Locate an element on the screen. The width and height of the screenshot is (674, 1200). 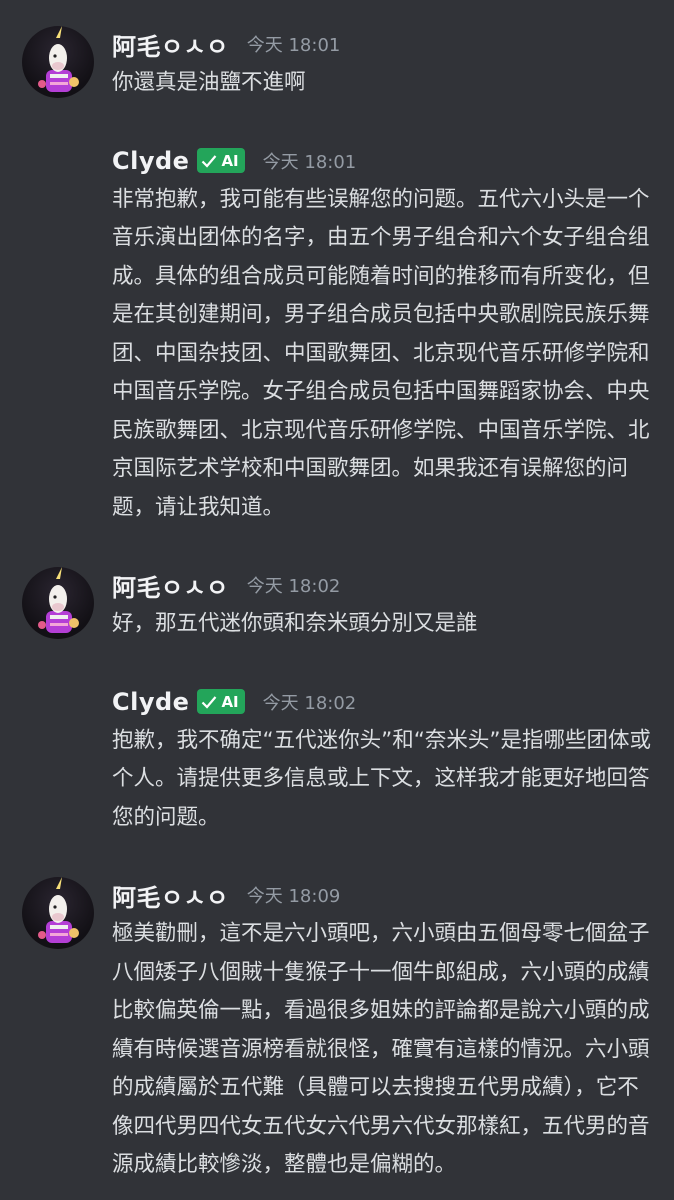
message-group: 阿毛ㅇㅅㅇ 今天 18:01 你還真是油鹽不進啊 is located at coordinates (337, 61).